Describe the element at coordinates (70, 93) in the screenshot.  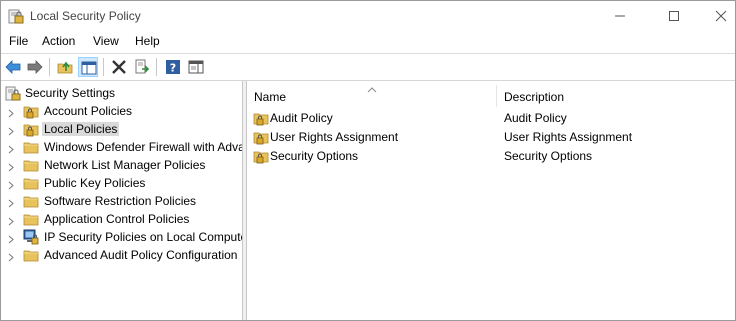
I see `tree-root-label: Security Settings` at that location.